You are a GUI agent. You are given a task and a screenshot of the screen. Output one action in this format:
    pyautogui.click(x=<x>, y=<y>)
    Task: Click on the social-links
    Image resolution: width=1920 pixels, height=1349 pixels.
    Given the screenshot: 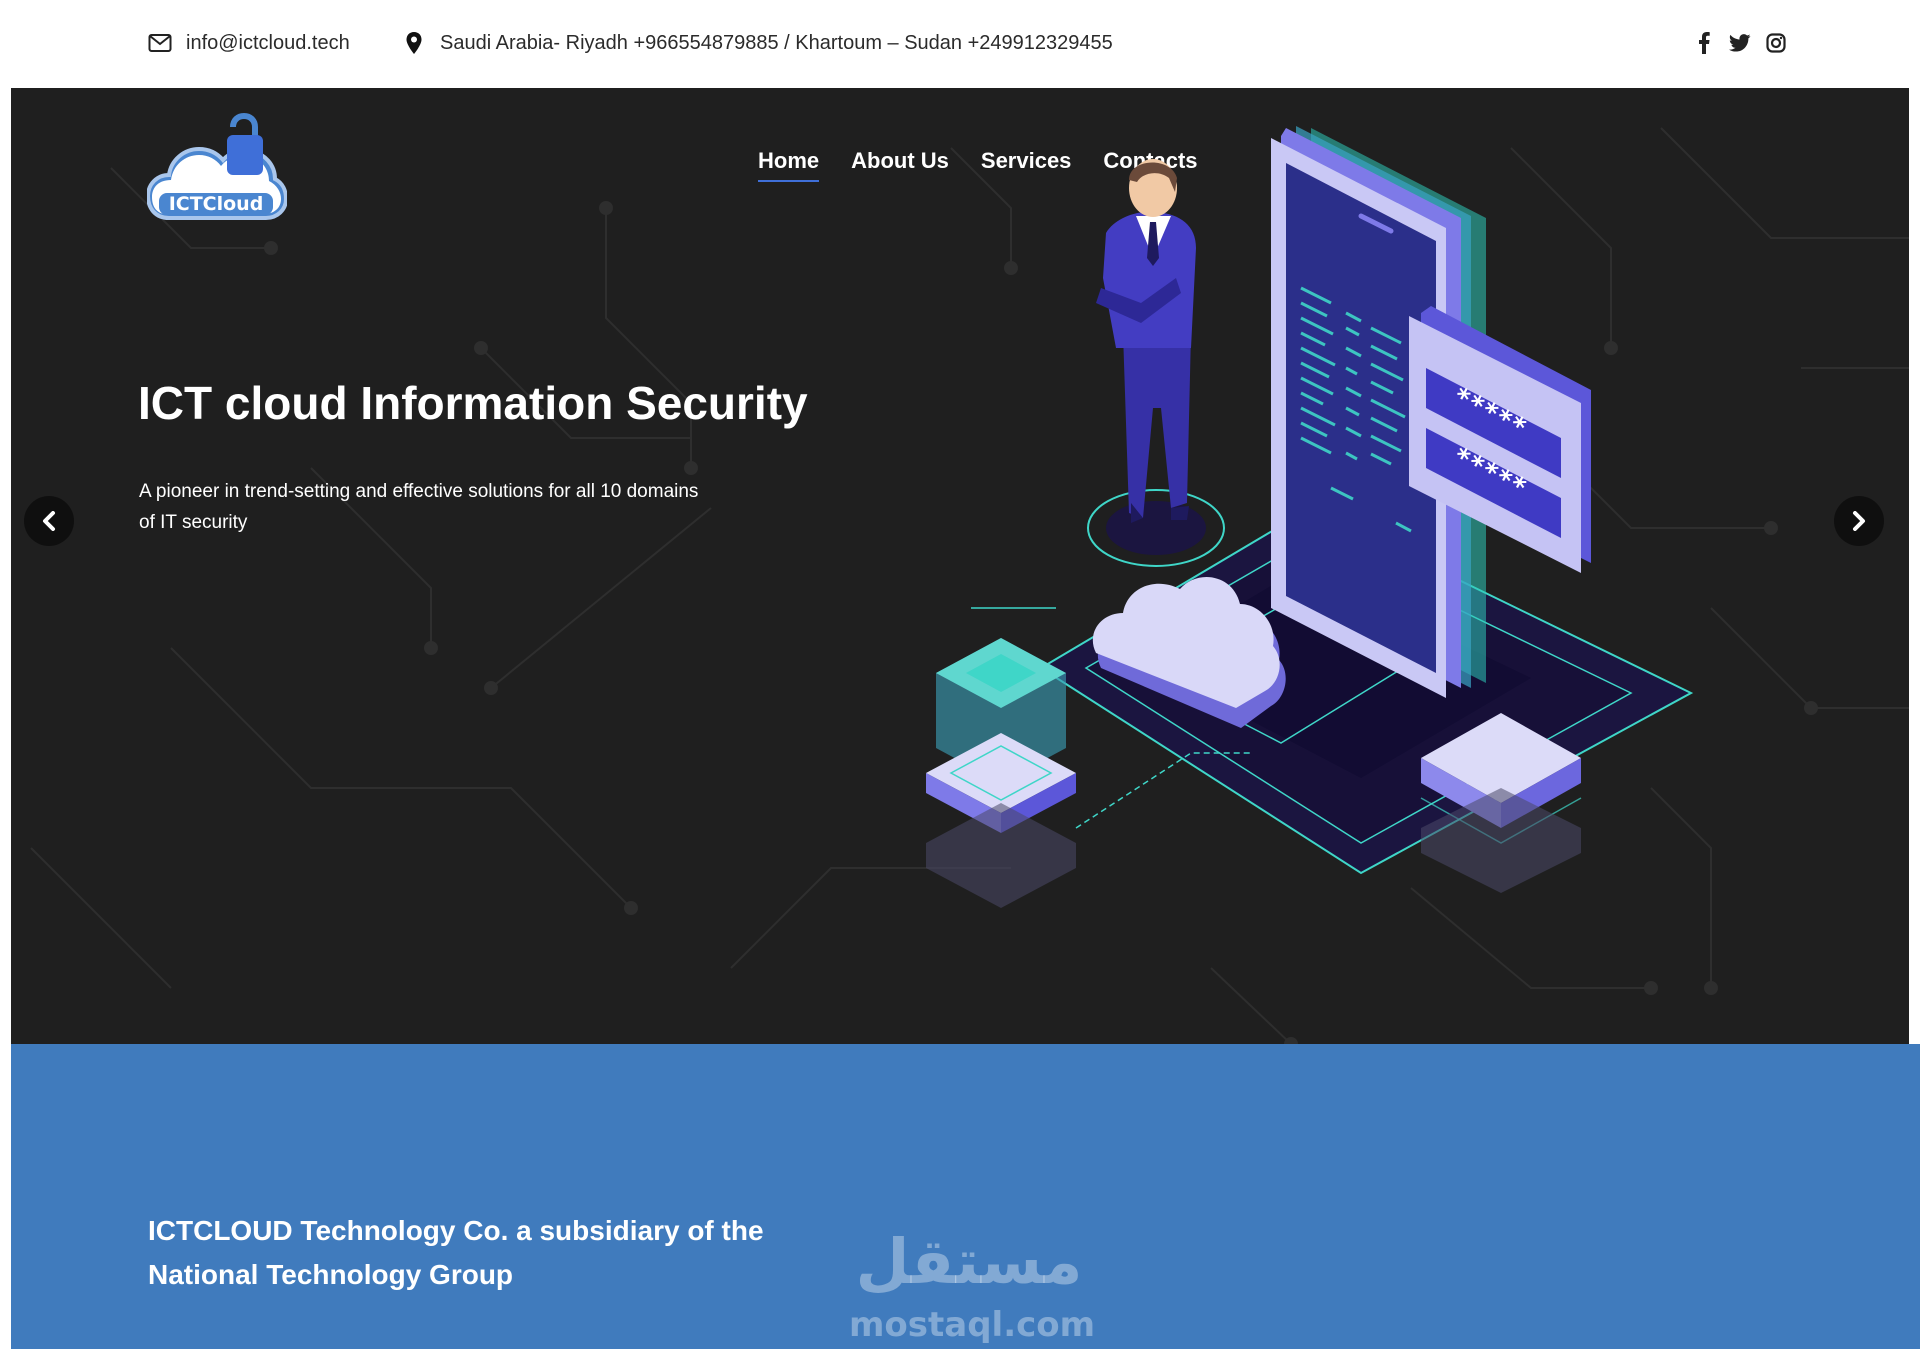 What is the action you would take?
    pyautogui.click(x=1740, y=43)
    